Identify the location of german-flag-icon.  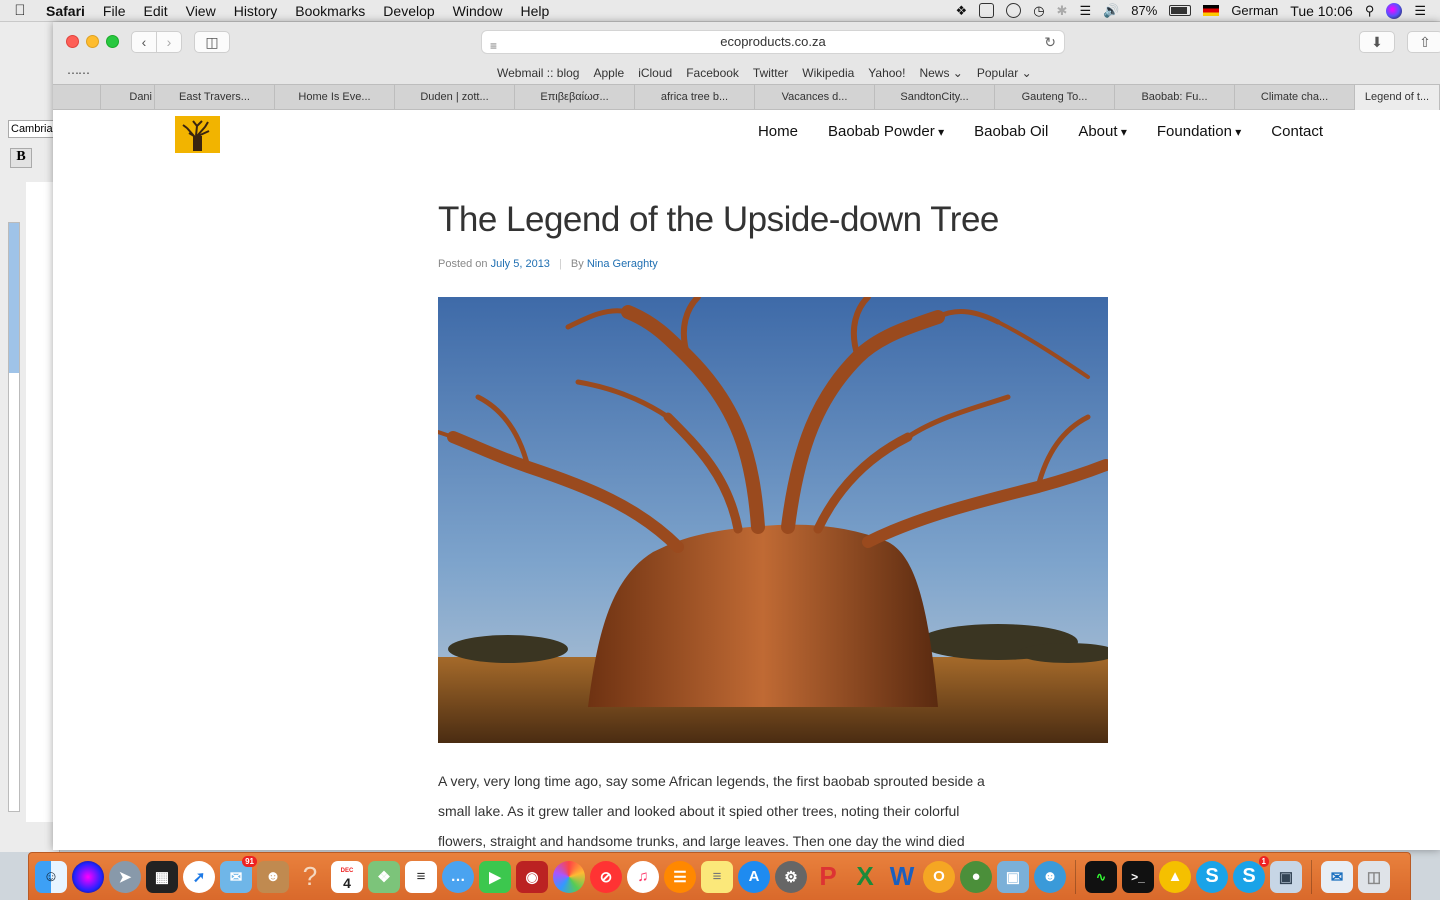
(1211, 10).